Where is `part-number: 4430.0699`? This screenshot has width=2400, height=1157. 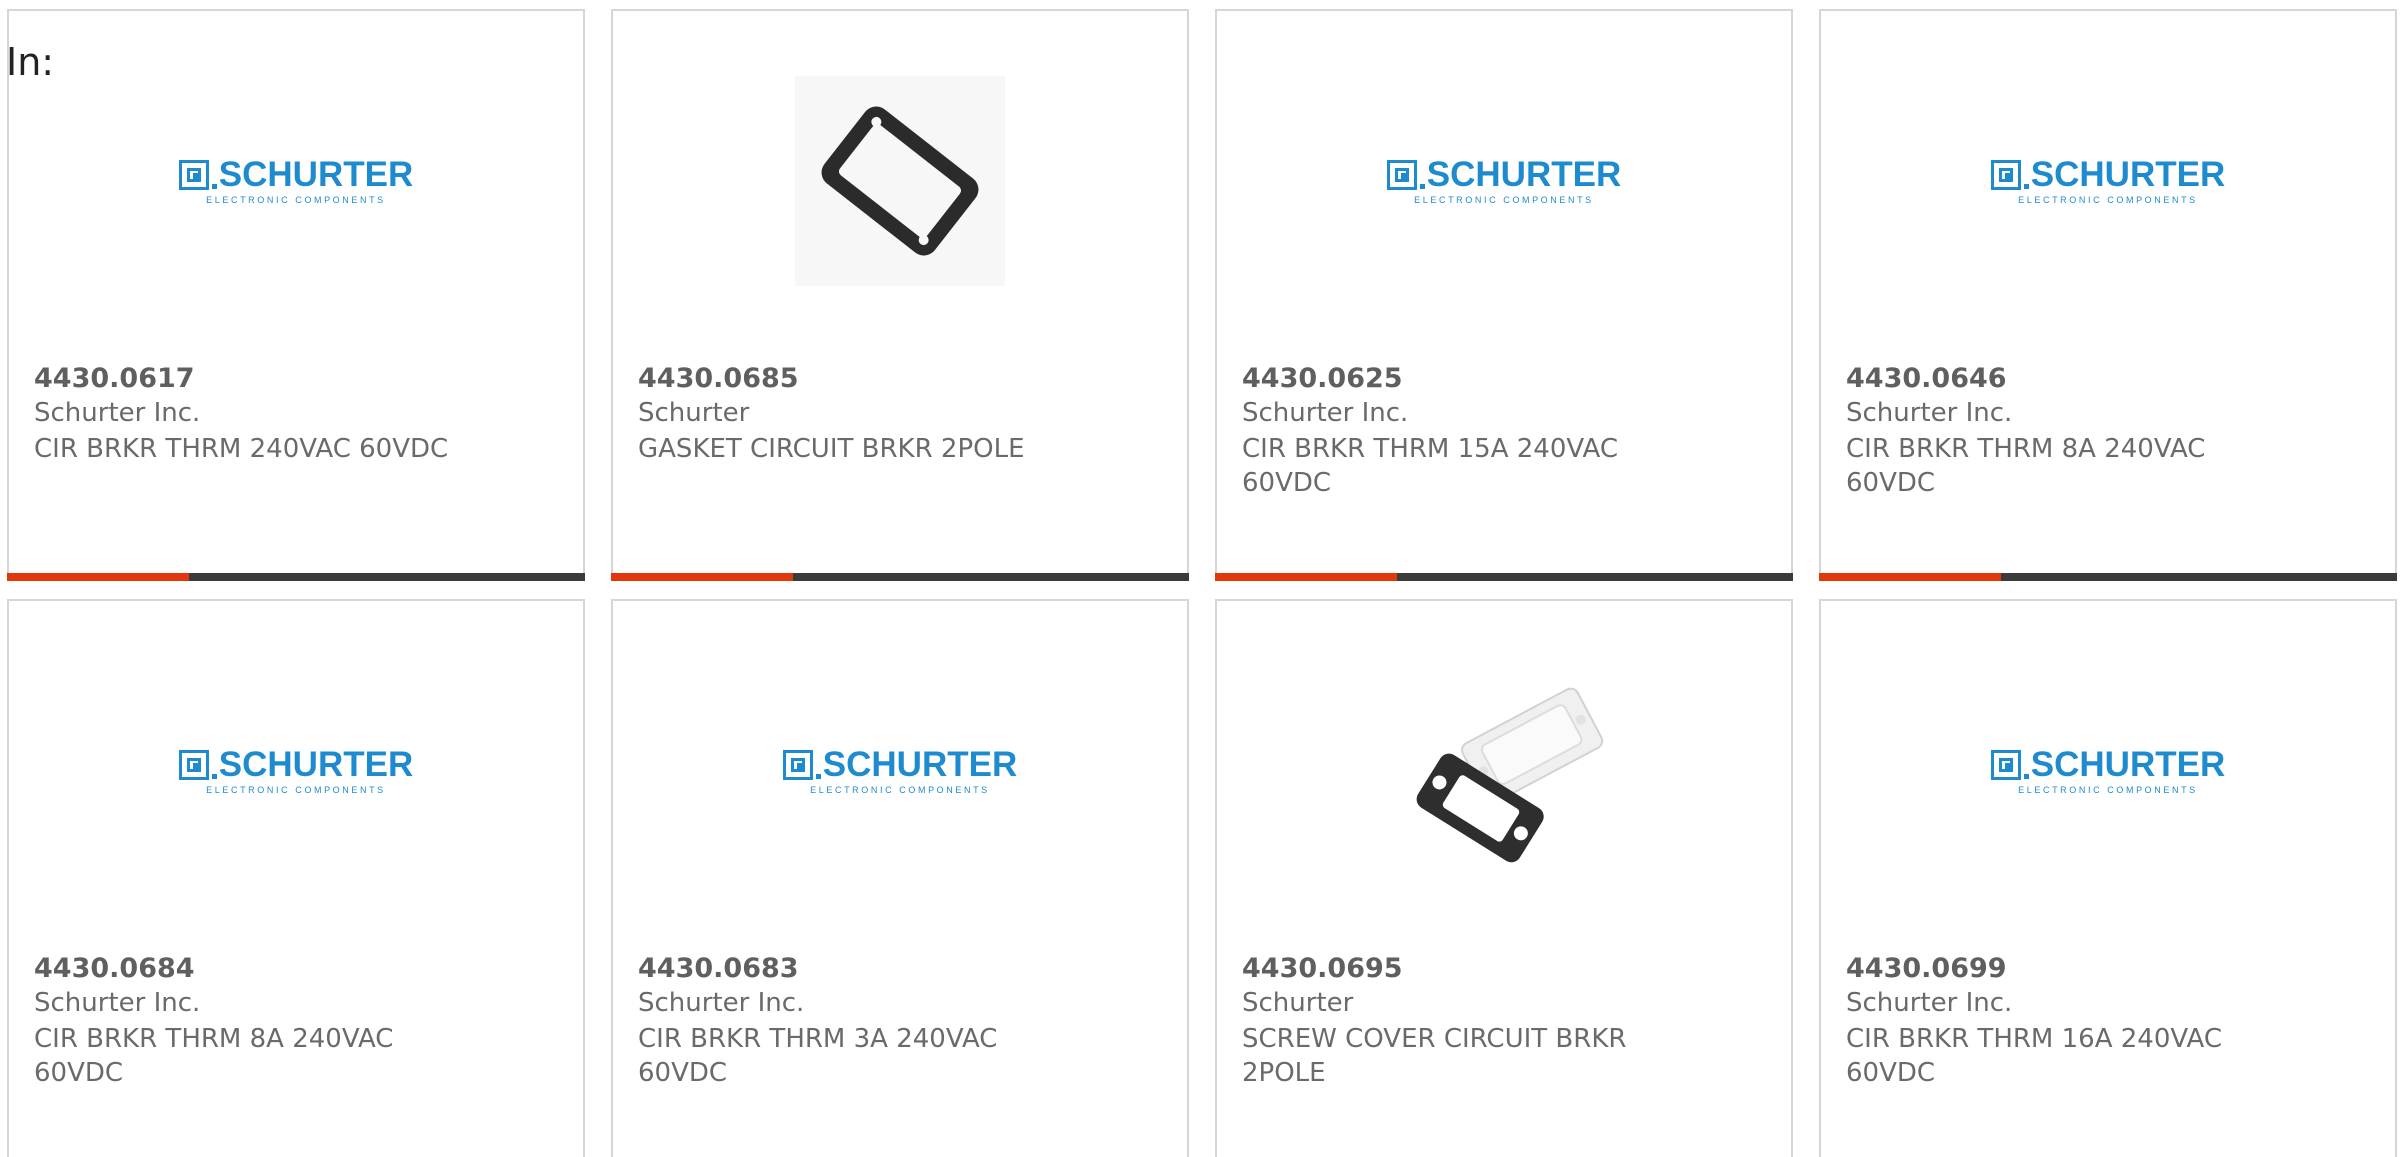
part-number: 4430.0699 is located at coordinates (1926, 968).